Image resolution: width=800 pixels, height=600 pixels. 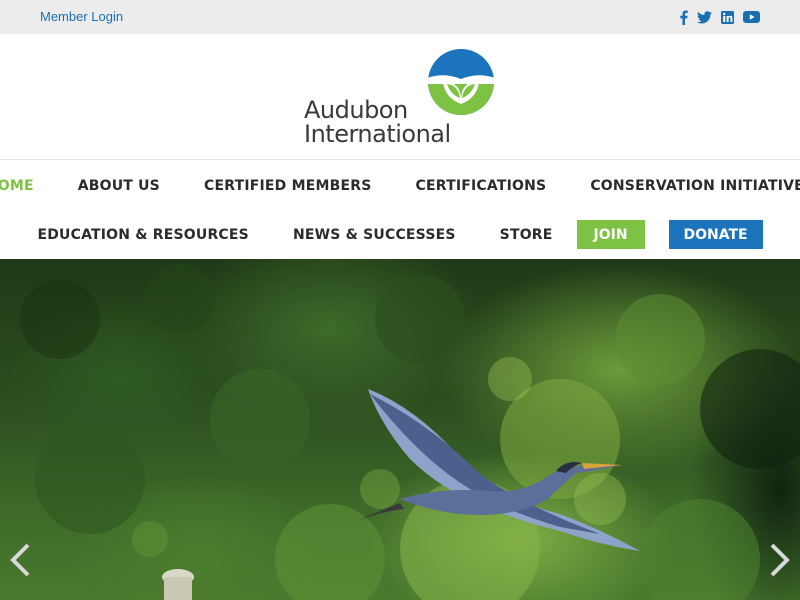 I want to click on nav-conservation-initiatives: CONSERVATION INITIATIVES, so click(x=695, y=186).